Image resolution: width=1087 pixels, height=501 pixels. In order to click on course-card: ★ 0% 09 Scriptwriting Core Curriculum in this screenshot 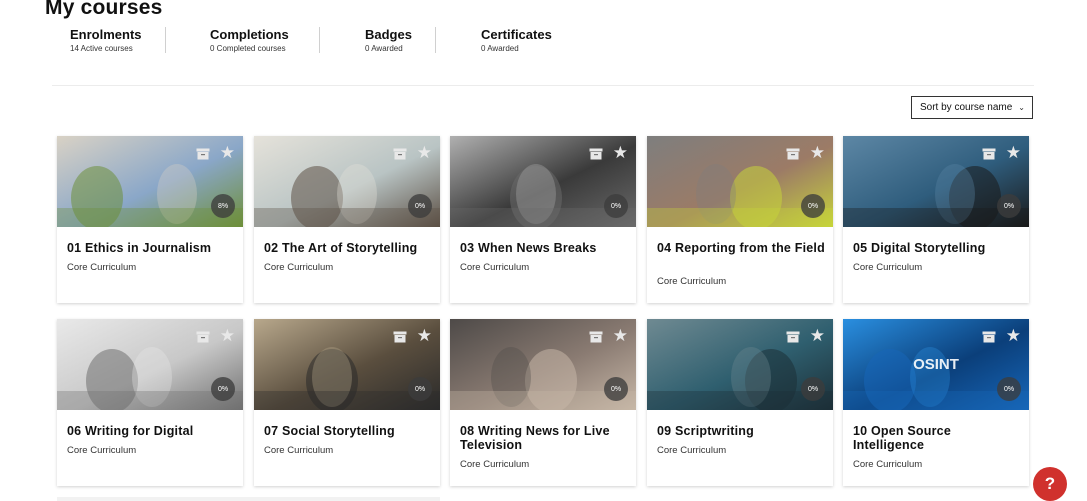, I will do `click(740, 402)`.